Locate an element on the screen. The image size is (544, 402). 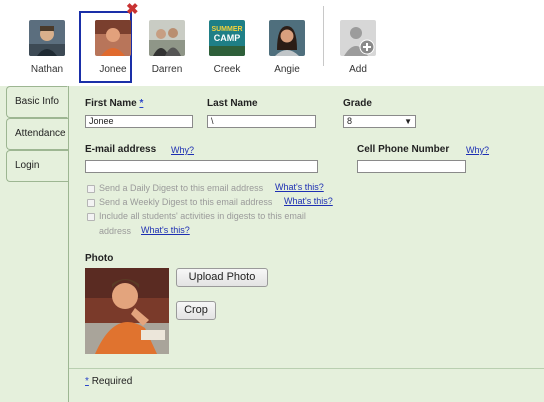
profile-photo is located at coordinates (127, 312).